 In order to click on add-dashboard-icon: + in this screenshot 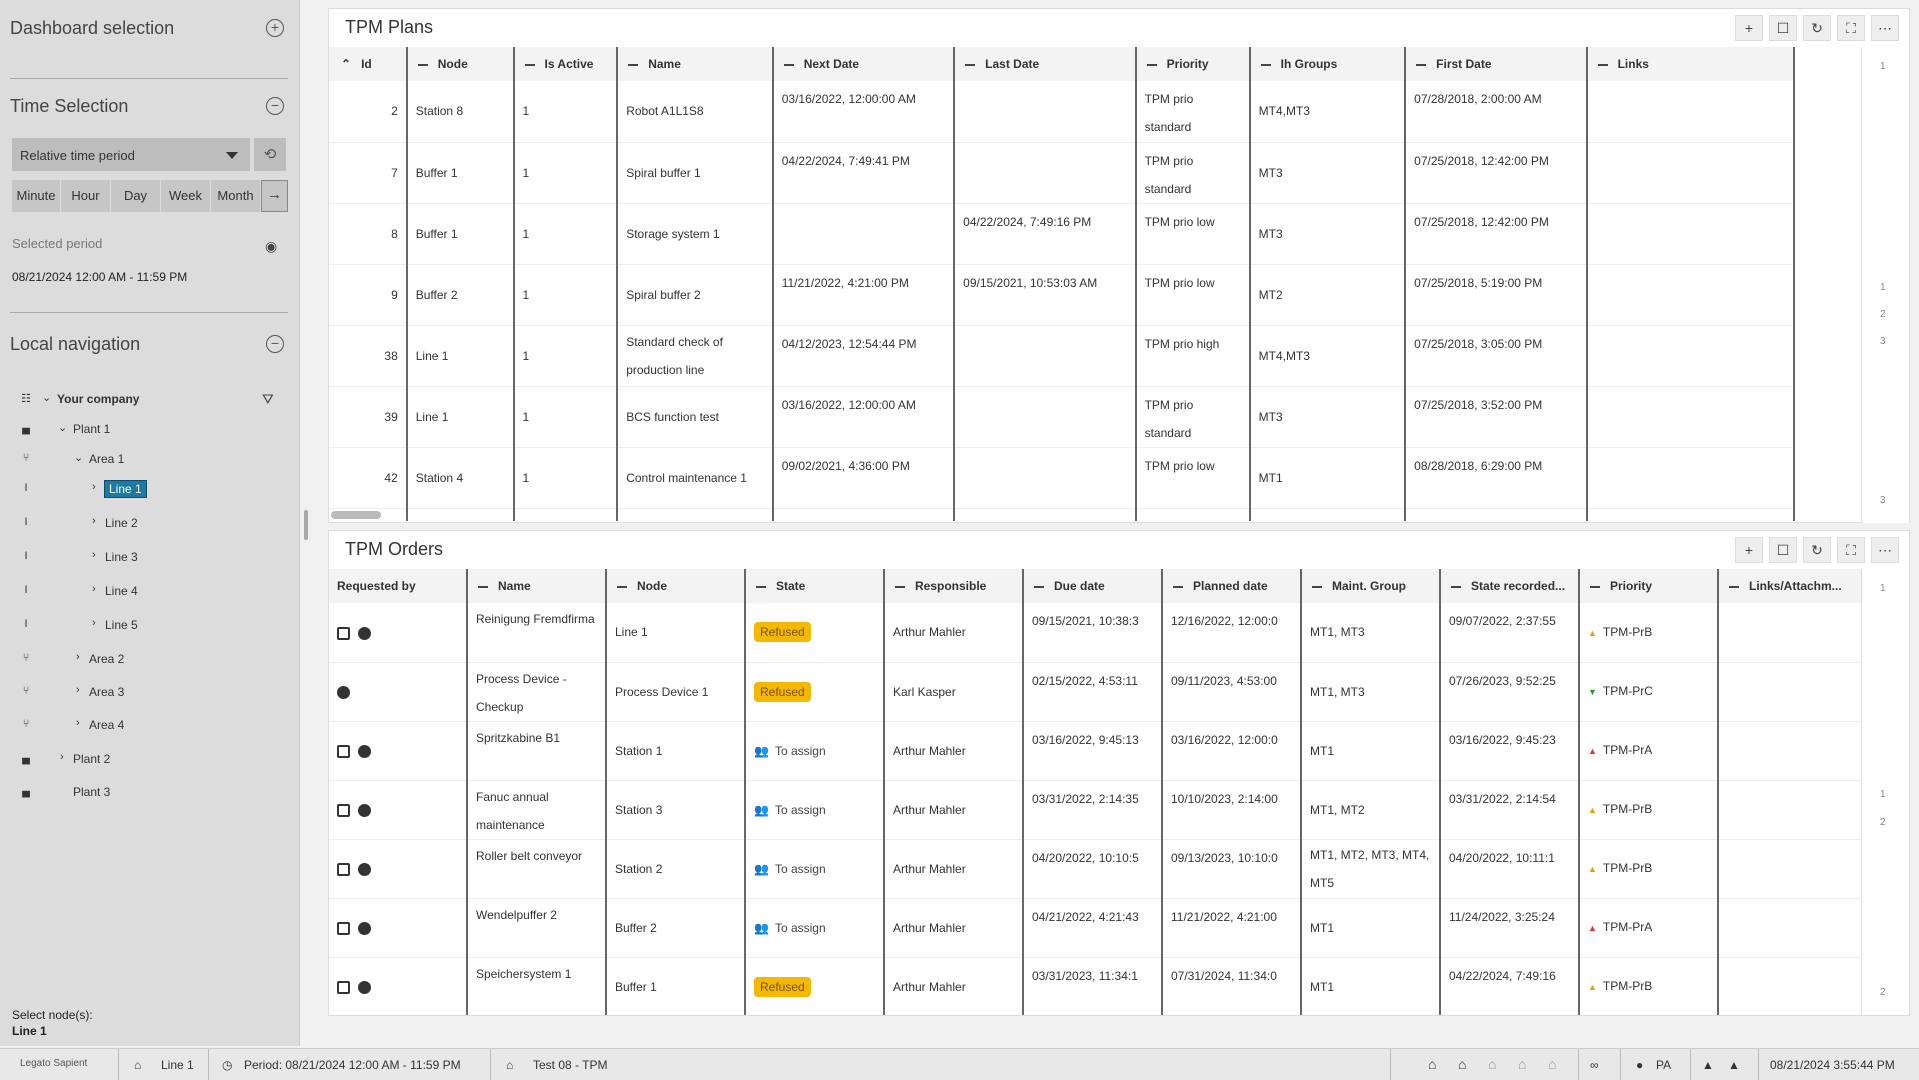, I will do `click(275, 28)`.